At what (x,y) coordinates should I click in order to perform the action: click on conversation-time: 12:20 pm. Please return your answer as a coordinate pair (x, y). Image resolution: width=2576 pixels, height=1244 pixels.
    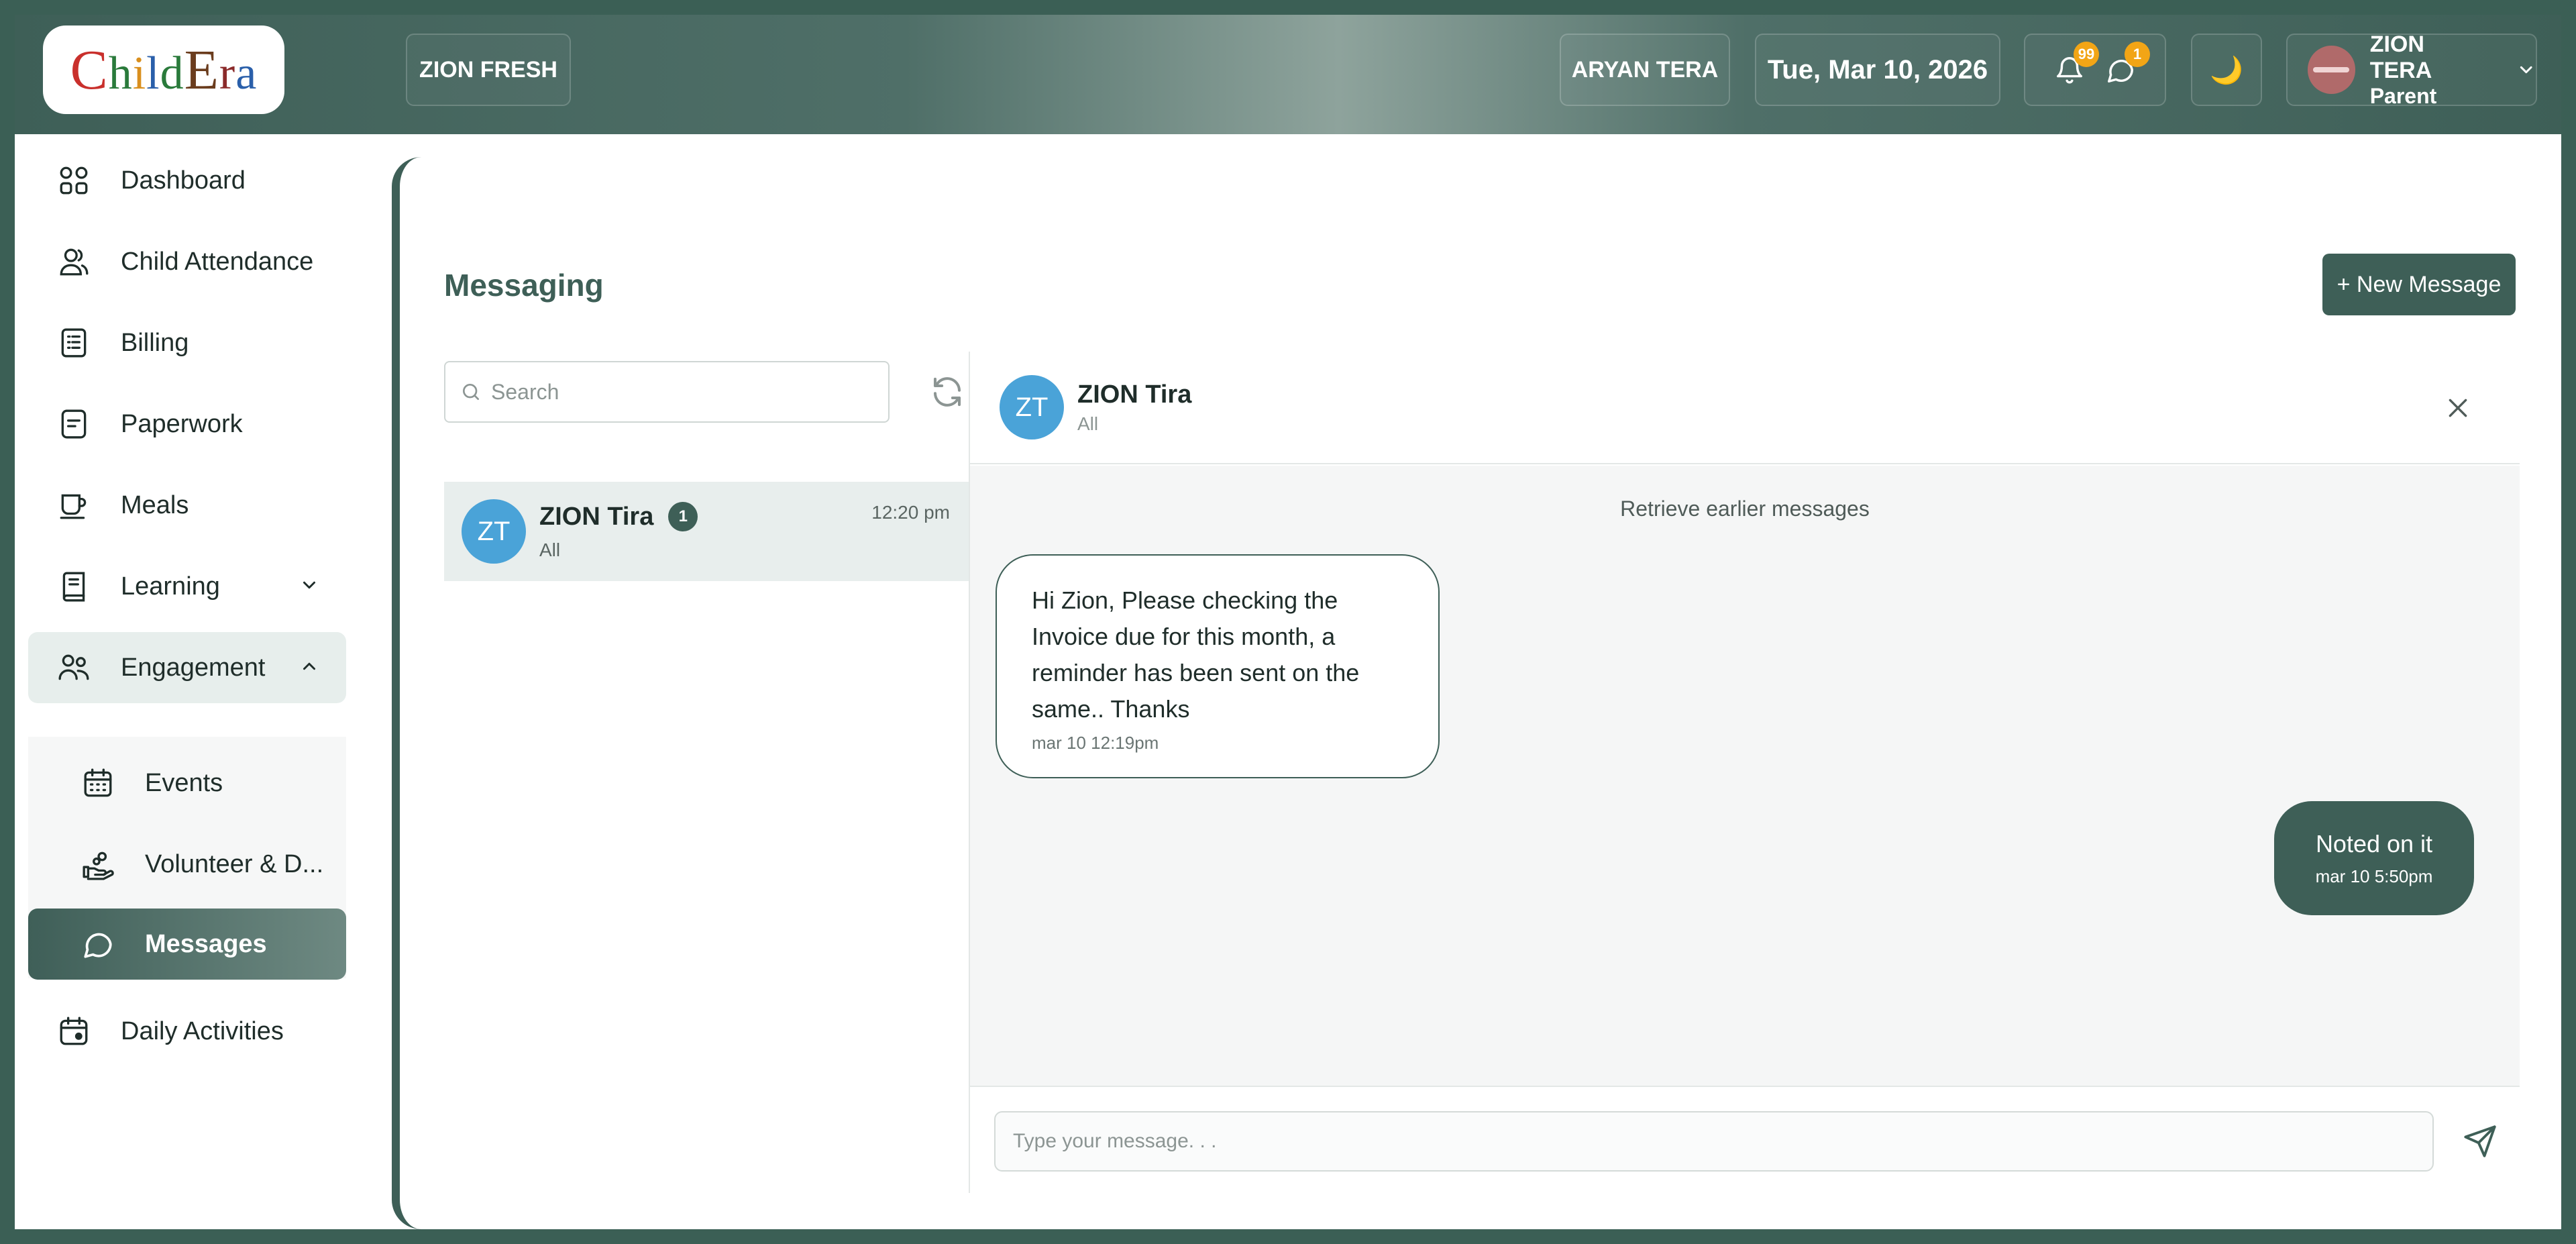
    Looking at the image, I should click on (910, 512).